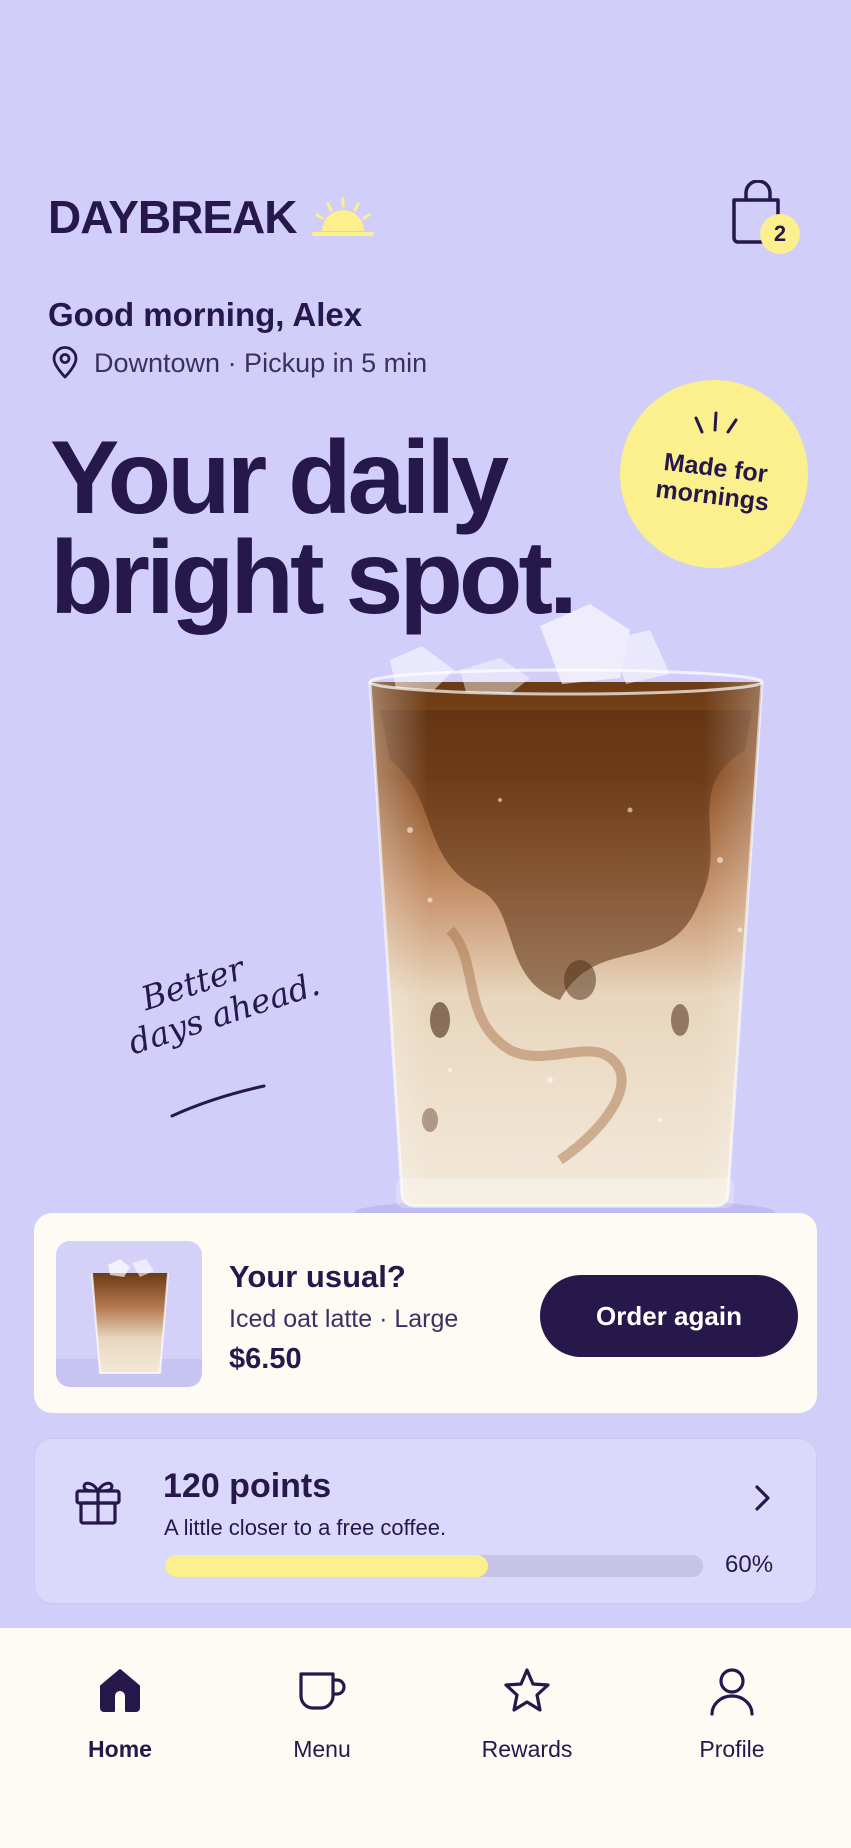  What do you see at coordinates (780, 234) in the screenshot?
I see `cart-count-badge: 2` at bounding box center [780, 234].